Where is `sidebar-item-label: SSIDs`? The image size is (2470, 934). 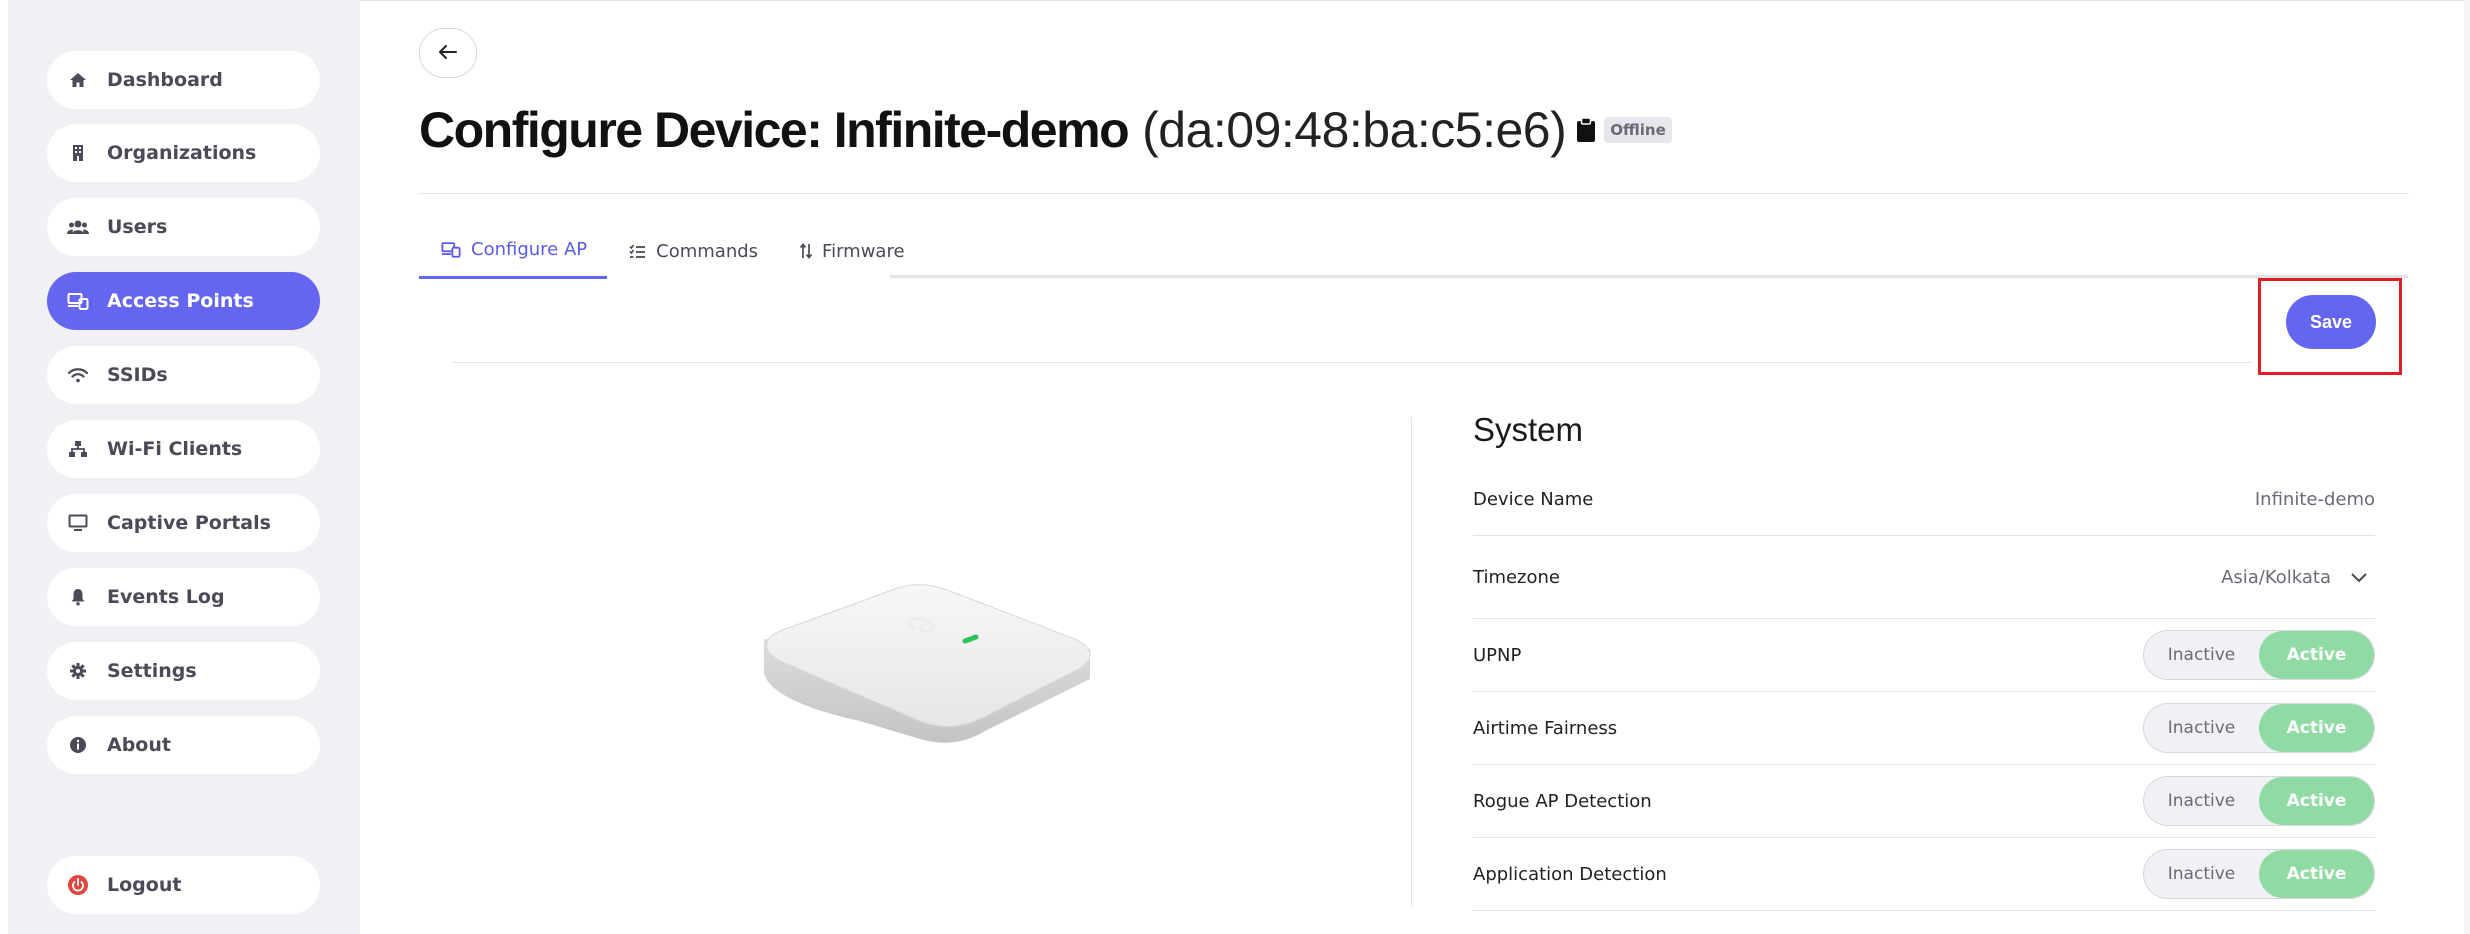 sidebar-item-label: SSIDs is located at coordinates (137, 375).